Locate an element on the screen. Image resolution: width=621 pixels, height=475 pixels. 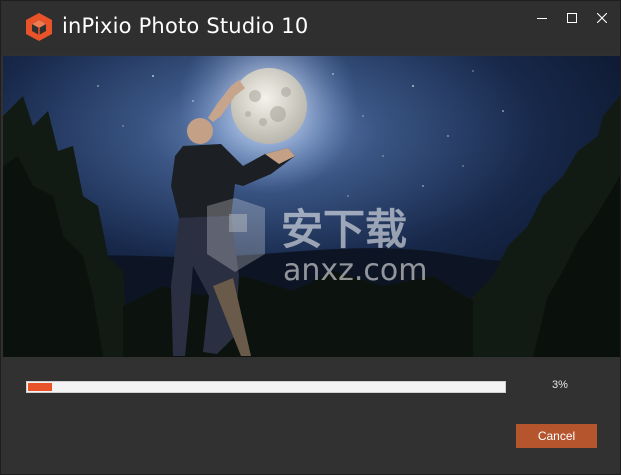
close-icon is located at coordinates (602, 18).